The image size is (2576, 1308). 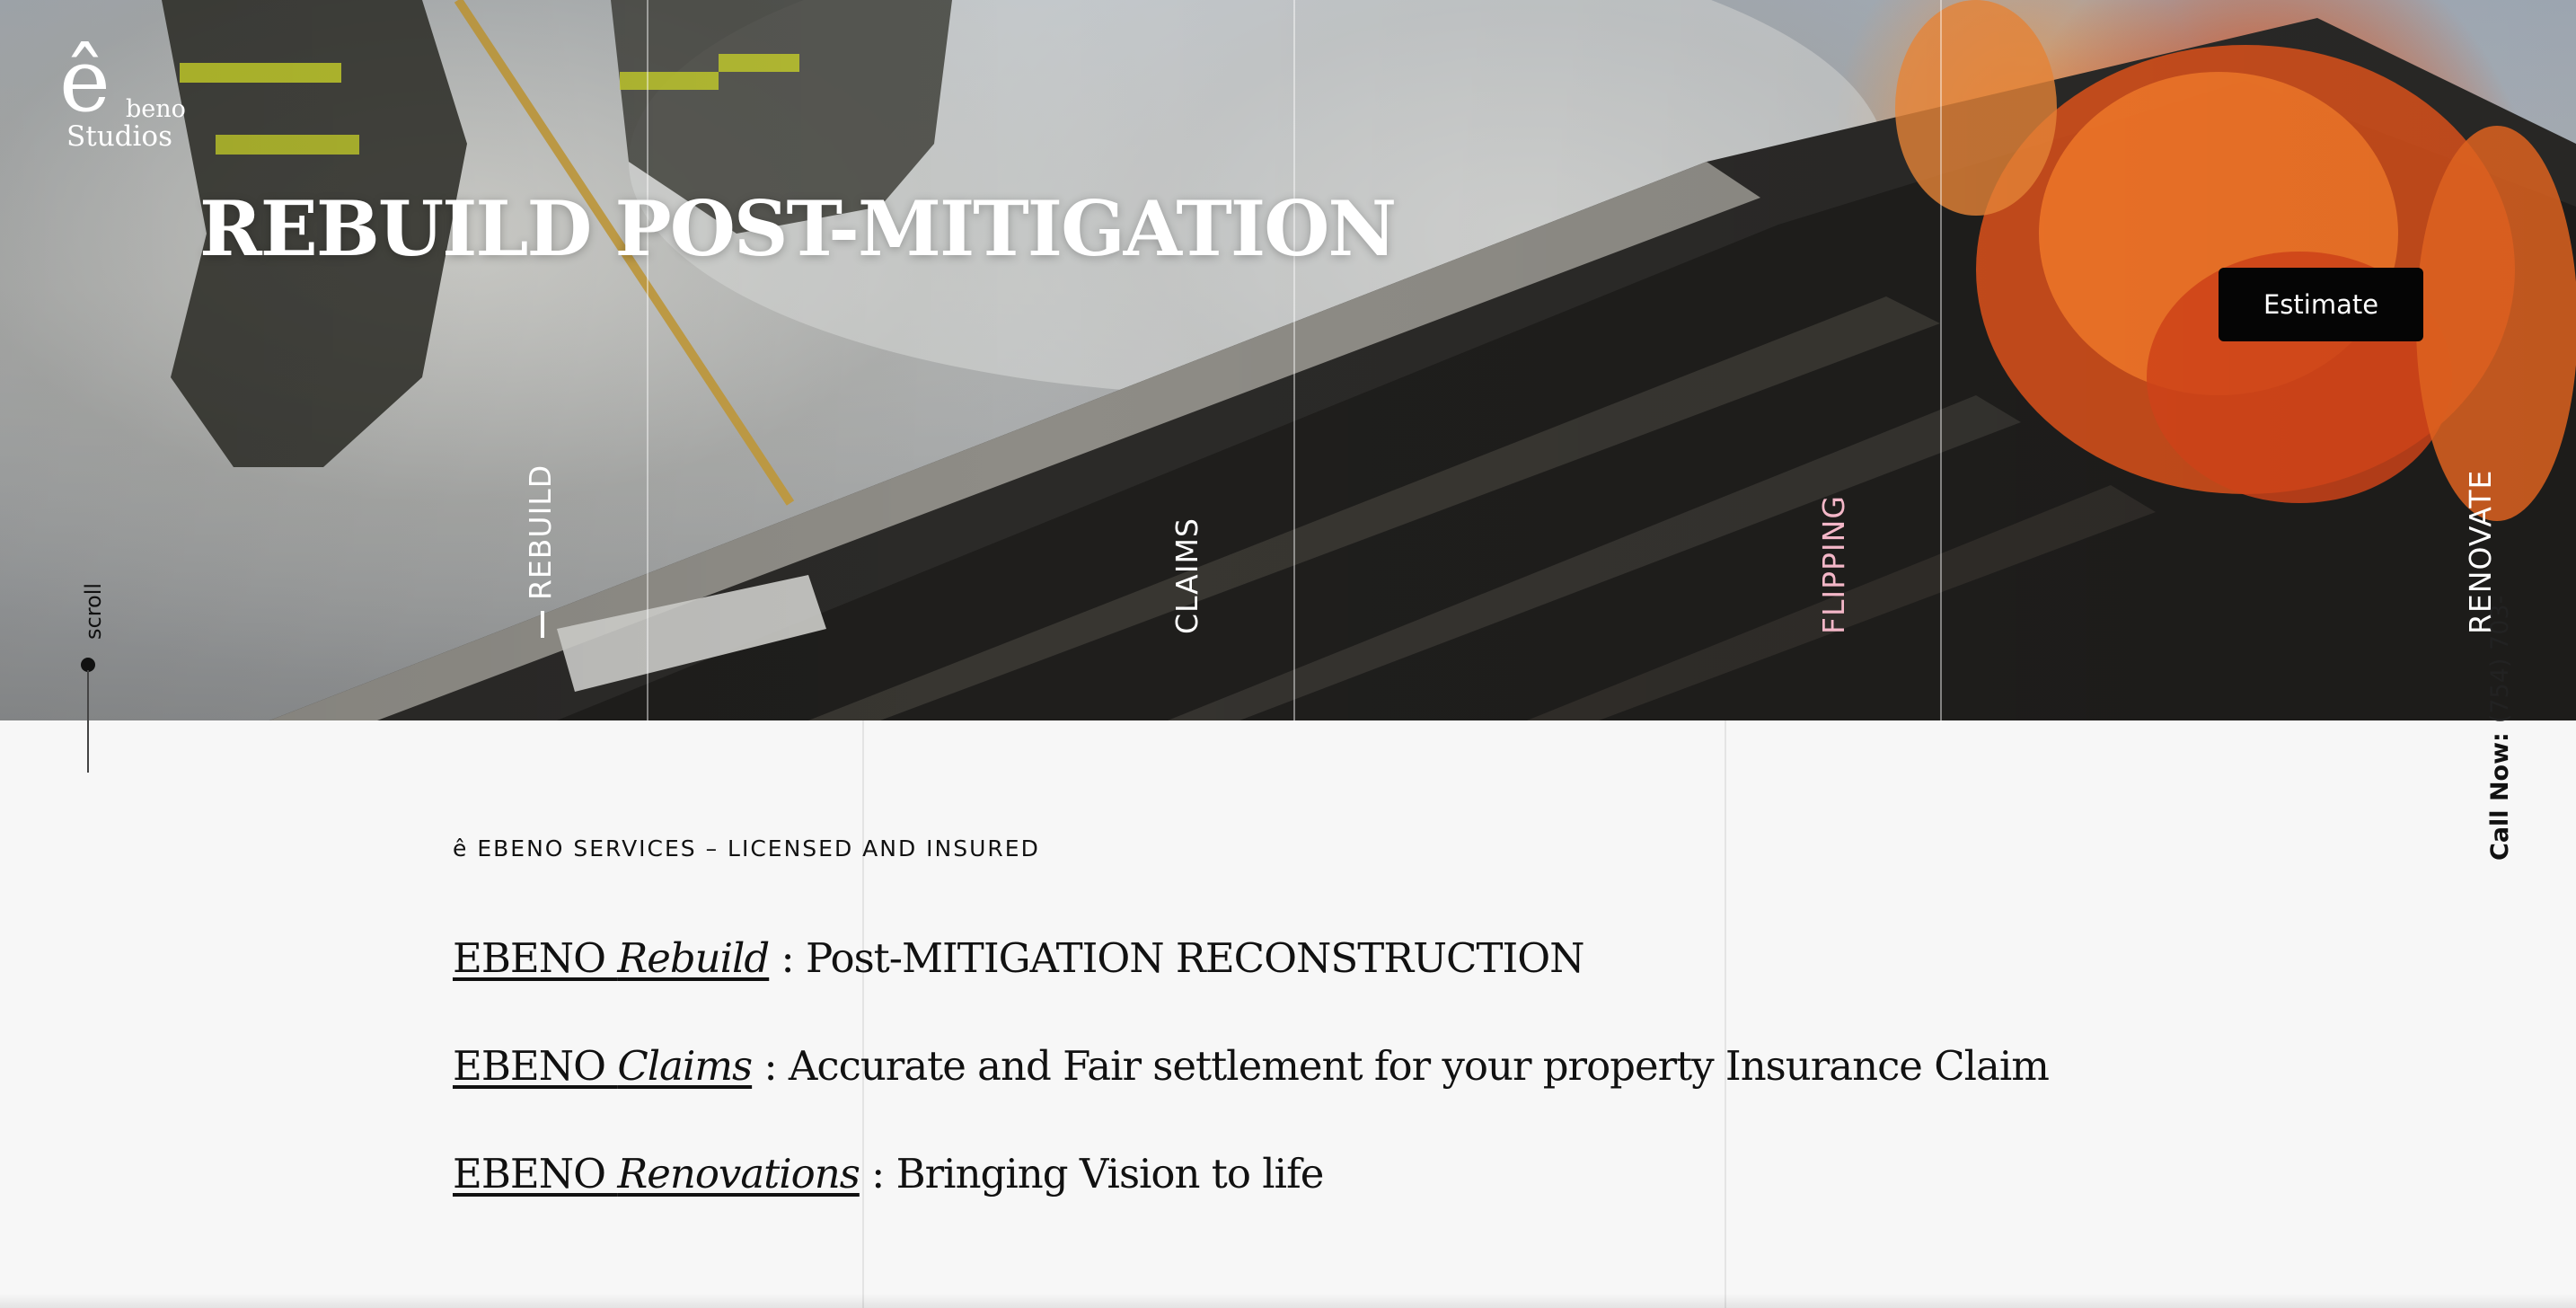 I want to click on scroll-line, so click(x=88, y=721).